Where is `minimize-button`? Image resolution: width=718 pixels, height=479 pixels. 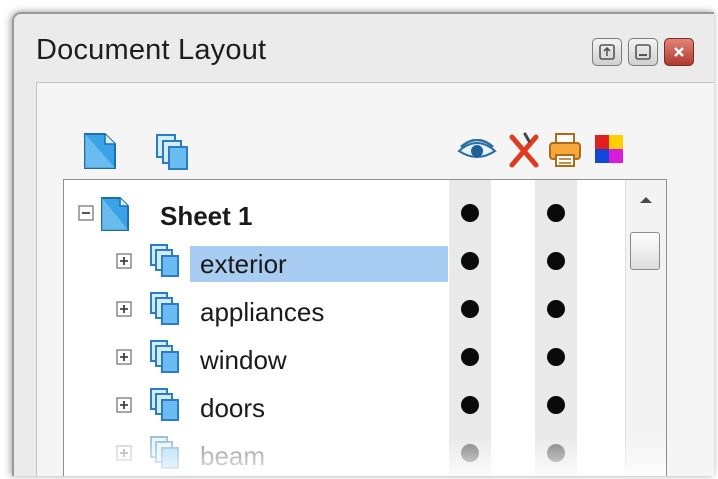
minimize-button is located at coordinates (643, 52).